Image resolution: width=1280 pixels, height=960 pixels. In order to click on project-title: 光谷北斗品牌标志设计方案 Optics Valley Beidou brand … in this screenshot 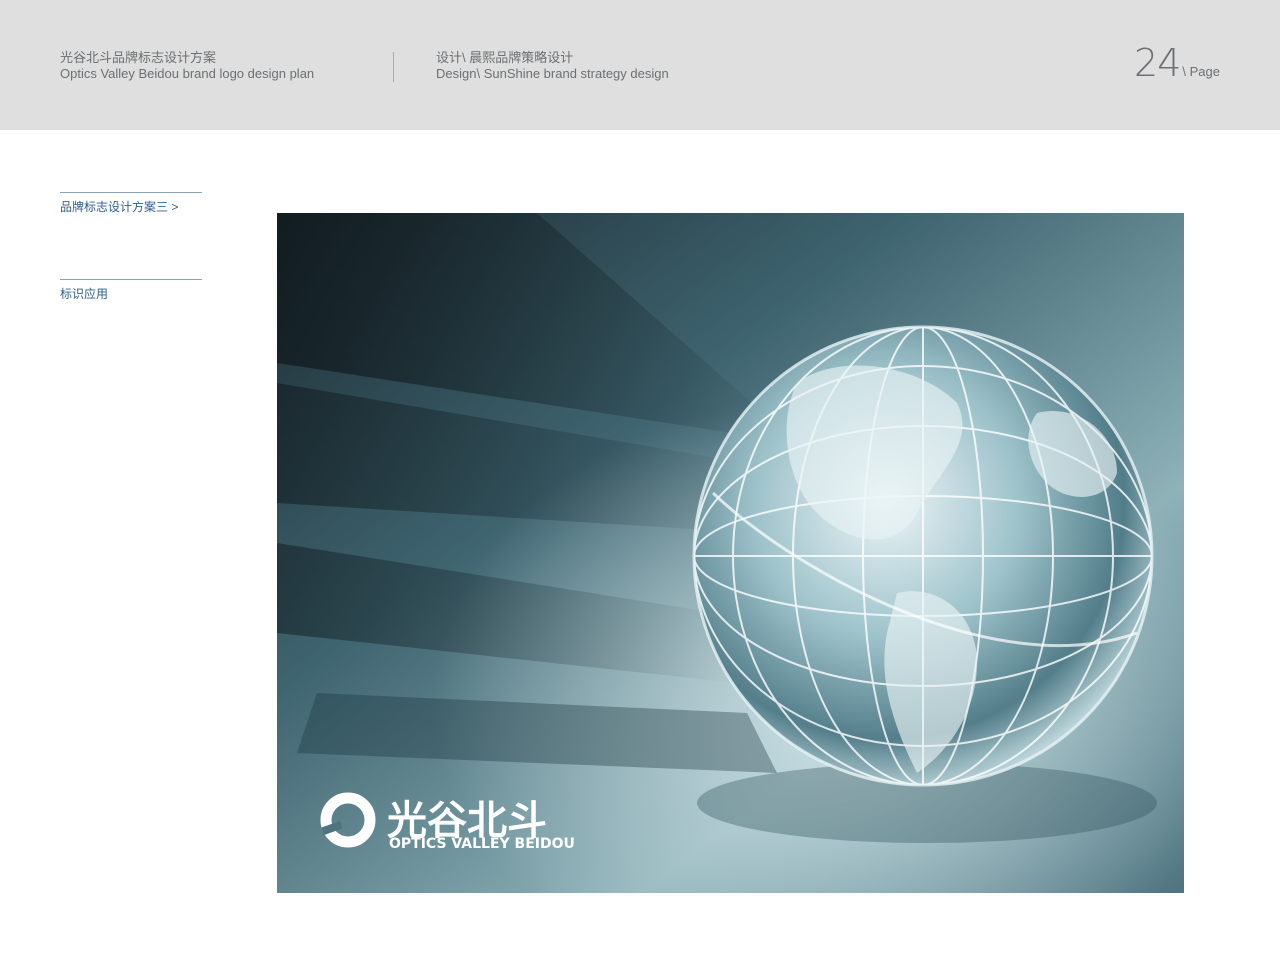, I will do `click(187, 66)`.